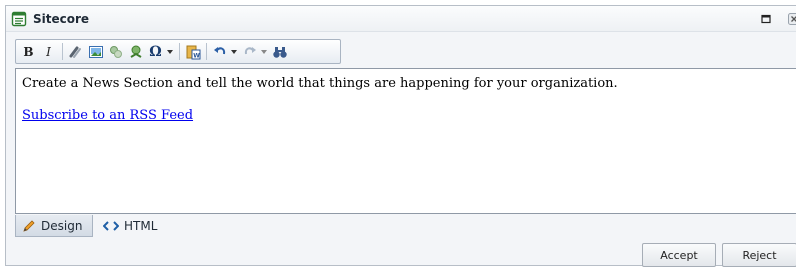  I want to click on rss-feed-link: Subscribe to an RSS Feed, so click(107, 115).